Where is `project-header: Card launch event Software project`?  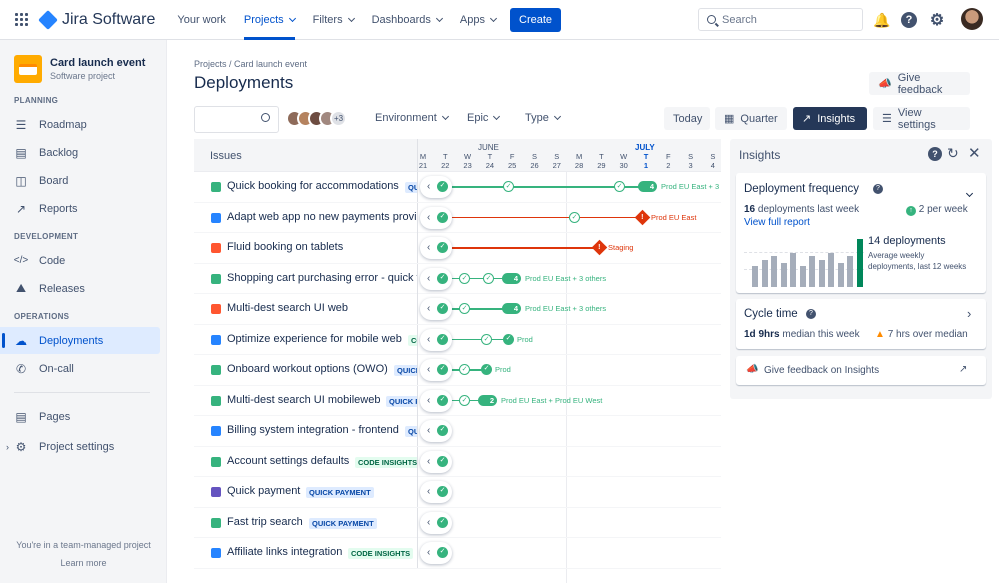 project-header: Card launch event Software project is located at coordinates (83, 61).